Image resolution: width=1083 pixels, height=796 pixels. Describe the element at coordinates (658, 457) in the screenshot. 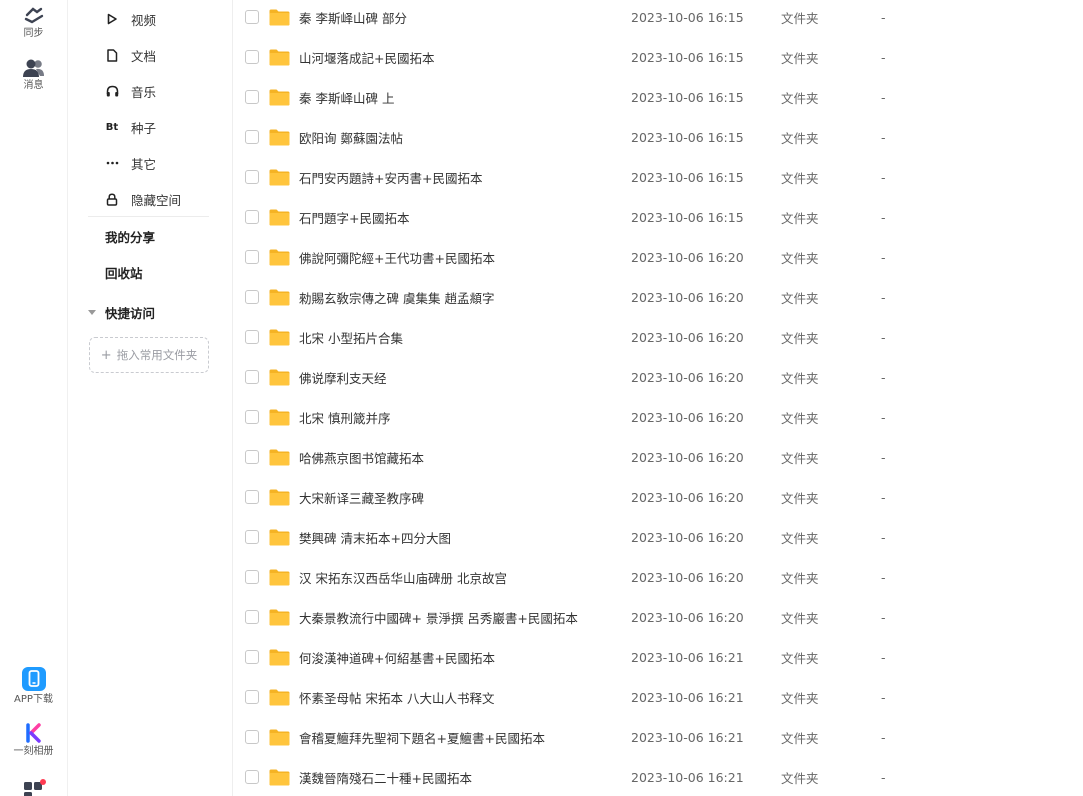

I see `file-row: 哈佛燕京图书馆藏拓本 2023-10-06 16:20 文件夹 -` at that location.